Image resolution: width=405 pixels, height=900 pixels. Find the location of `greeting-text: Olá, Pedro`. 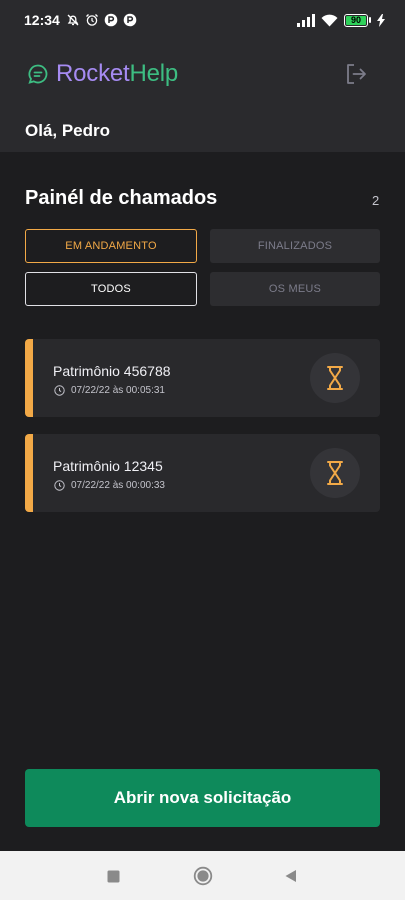

greeting-text: Olá, Pedro is located at coordinates (68, 130).